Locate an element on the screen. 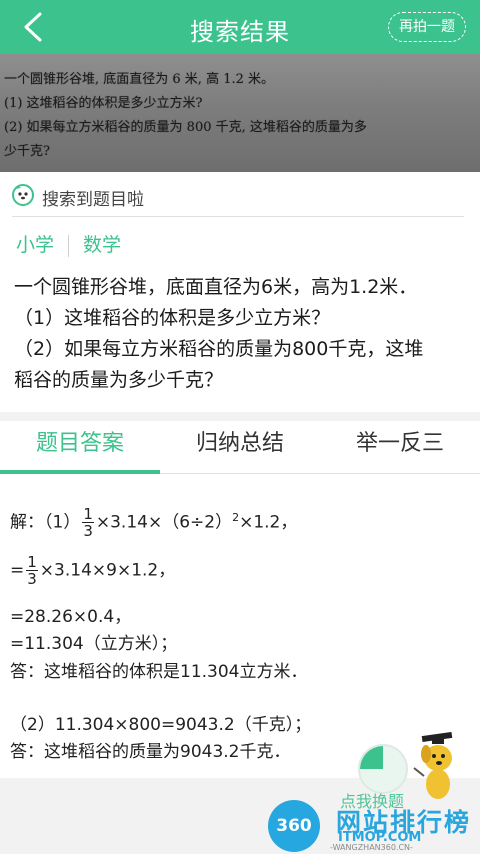 The width and height of the screenshot is (480, 854). dog-icon is located at coordinates (23, 195).